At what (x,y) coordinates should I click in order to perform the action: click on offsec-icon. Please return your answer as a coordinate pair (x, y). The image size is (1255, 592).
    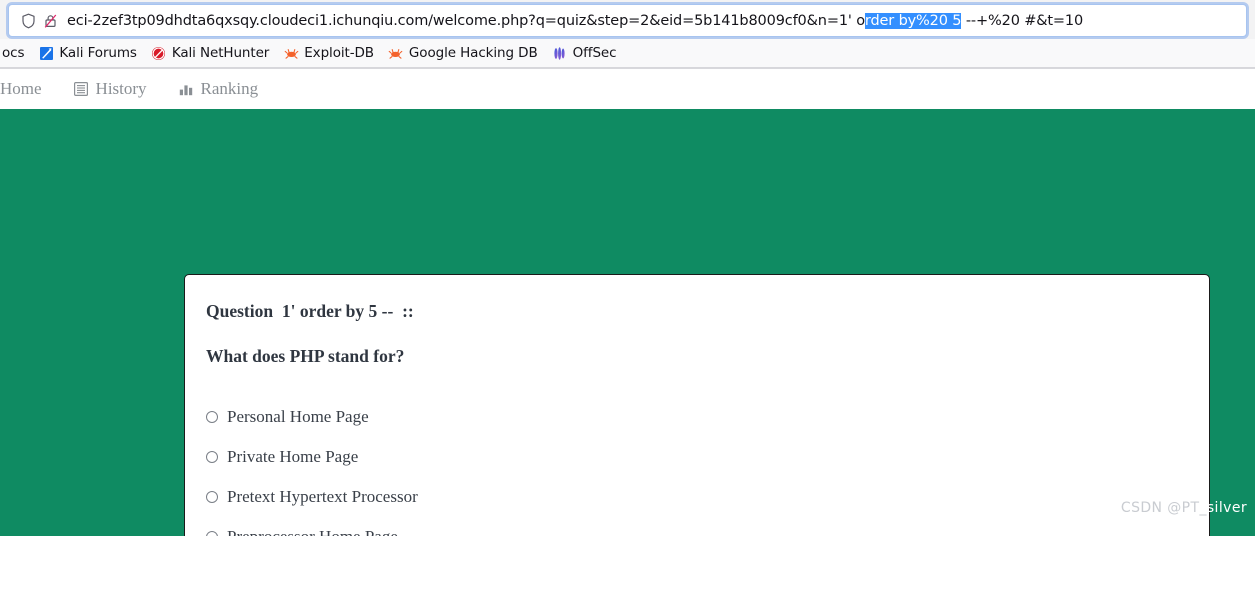
    Looking at the image, I should click on (560, 53).